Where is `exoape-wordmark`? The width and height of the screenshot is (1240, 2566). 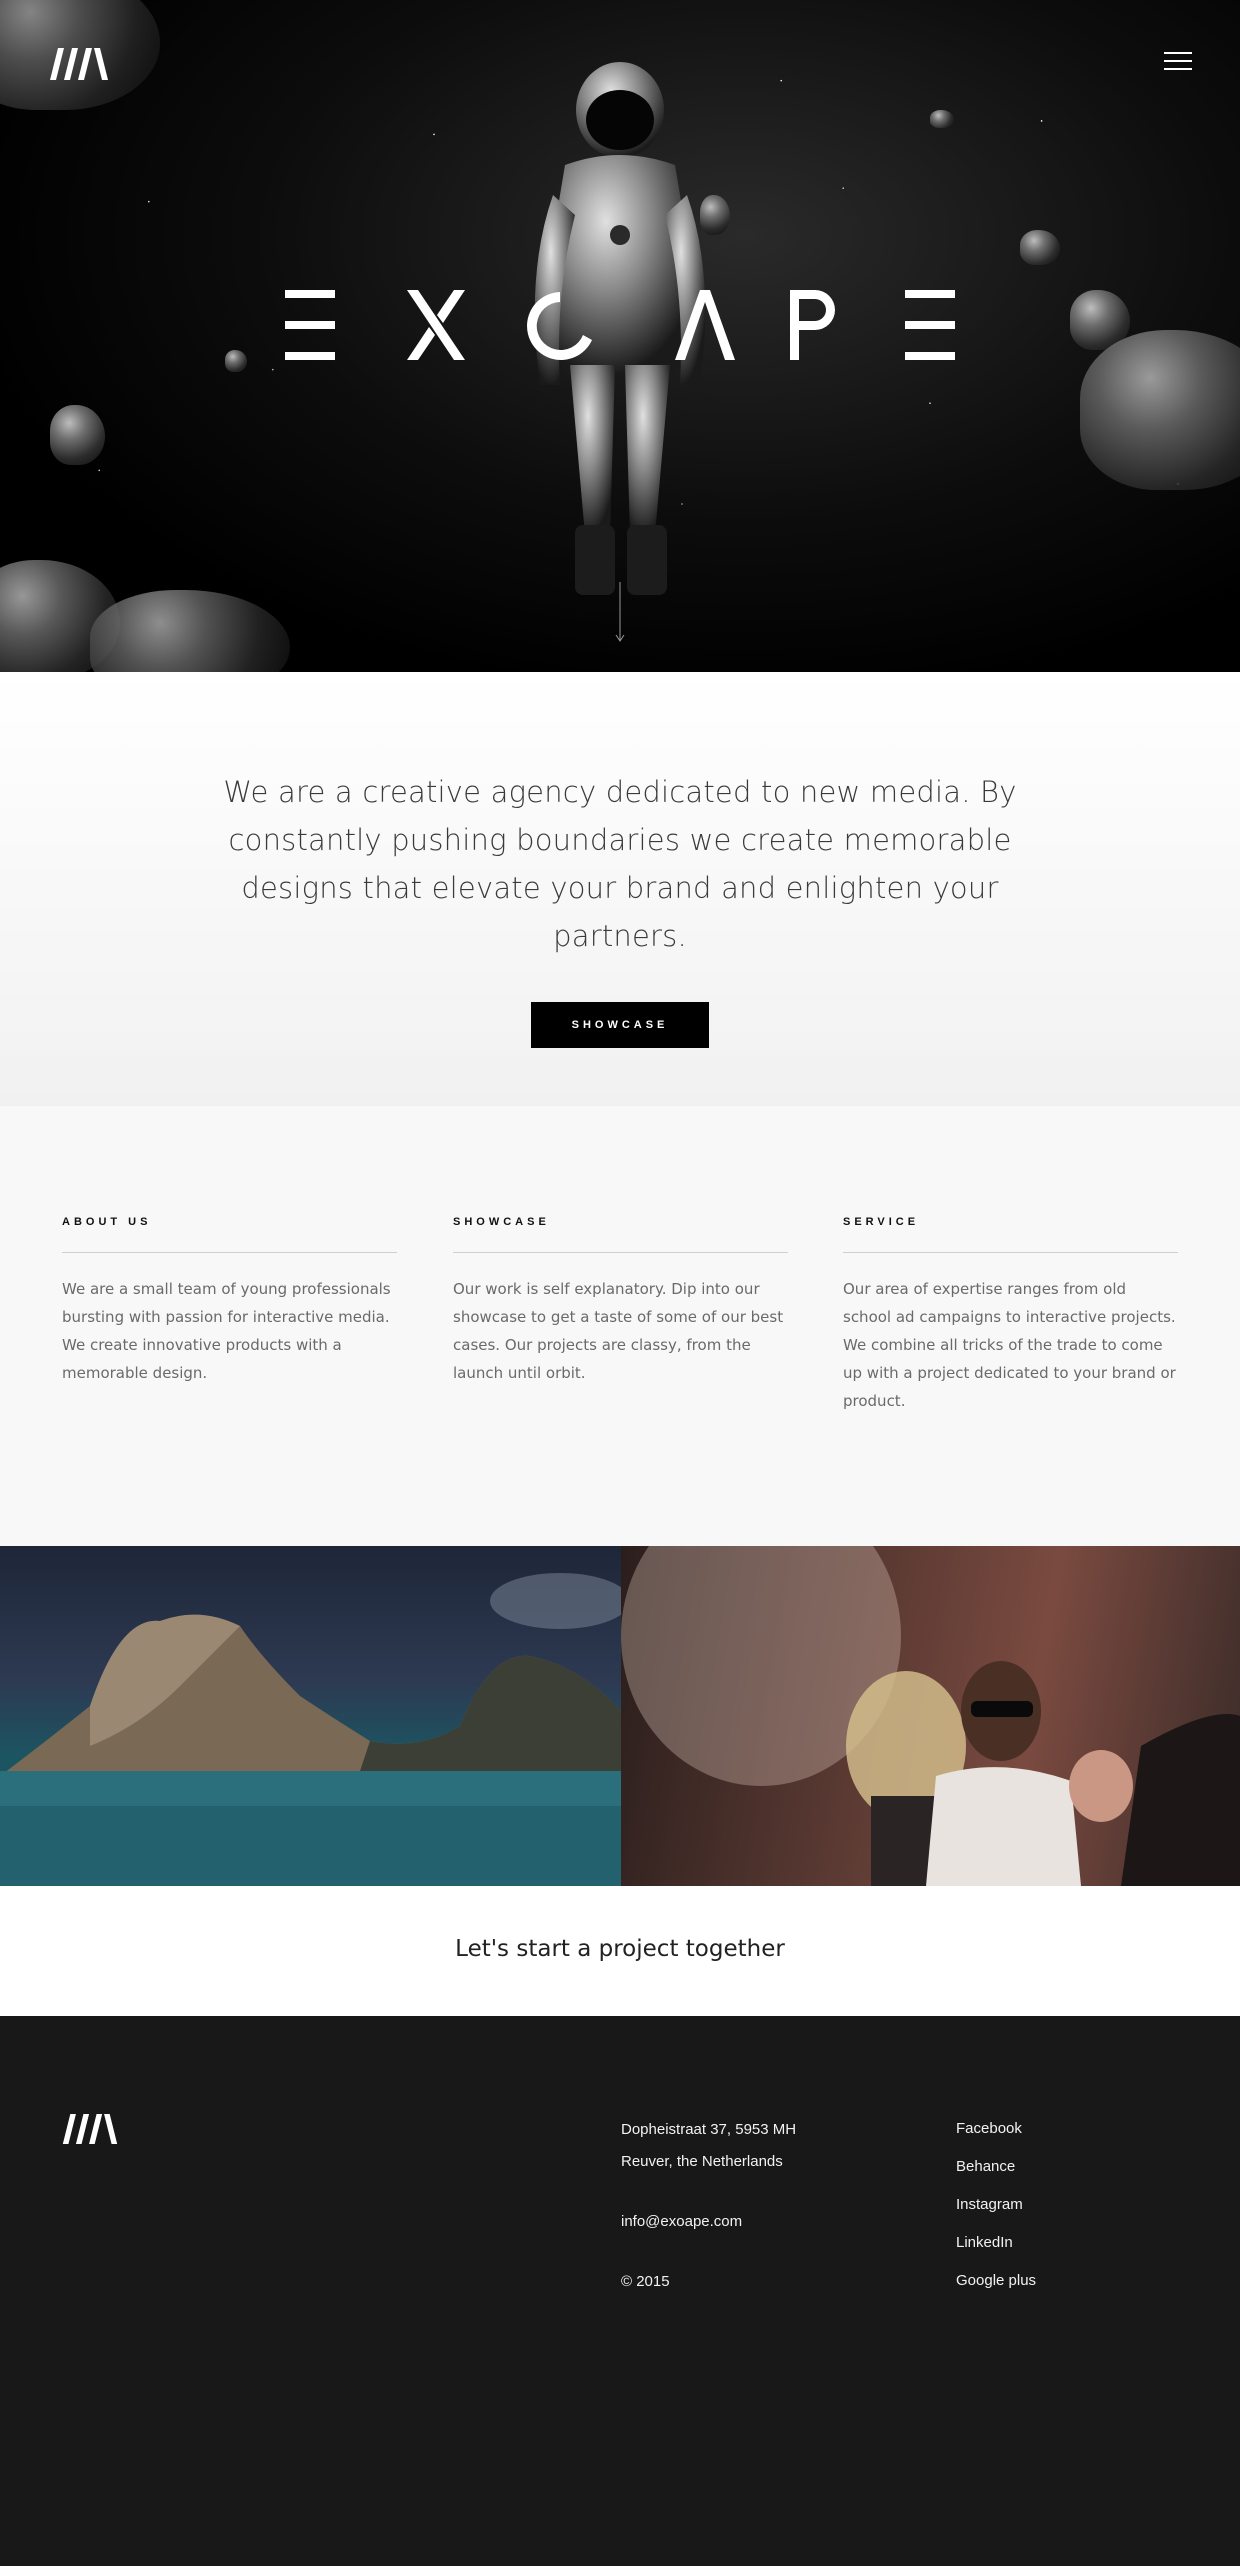
exoape-wordmark is located at coordinates (620, 325).